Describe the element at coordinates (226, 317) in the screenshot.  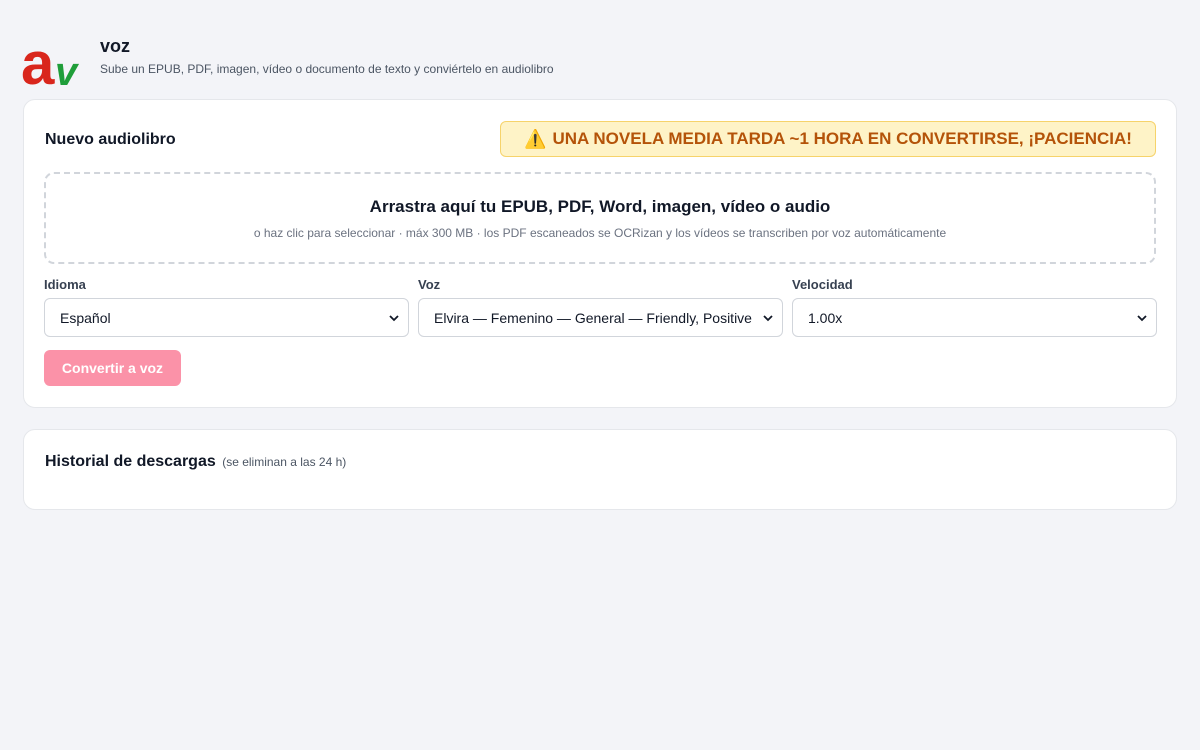
I see `language-select: Español` at that location.